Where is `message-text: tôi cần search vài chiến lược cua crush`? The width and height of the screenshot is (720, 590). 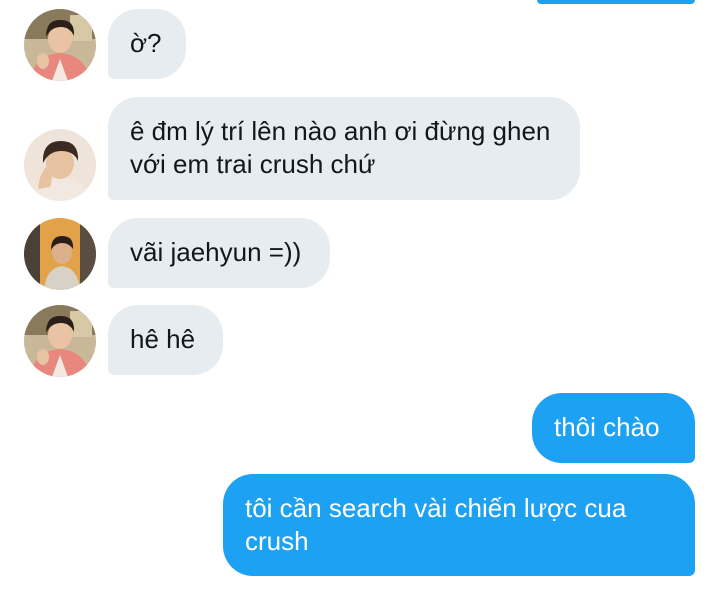
message-text: tôi cần search vài chiến lược cua crush is located at coordinates (436, 524).